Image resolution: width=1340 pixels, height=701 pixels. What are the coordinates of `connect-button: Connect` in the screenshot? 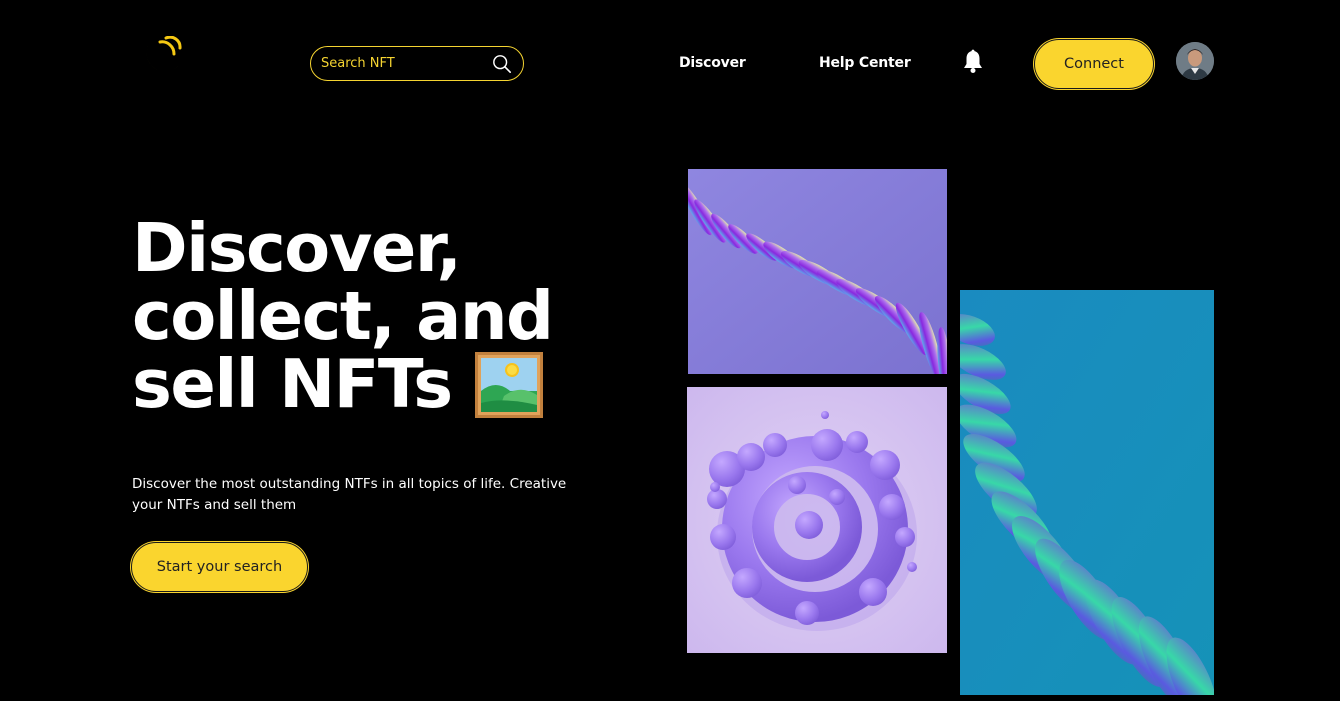 It's located at (1094, 64).